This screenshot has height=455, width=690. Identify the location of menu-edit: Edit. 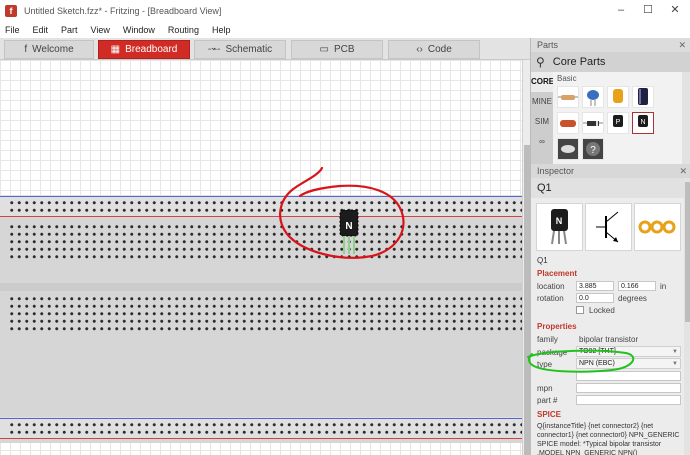
(41, 30).